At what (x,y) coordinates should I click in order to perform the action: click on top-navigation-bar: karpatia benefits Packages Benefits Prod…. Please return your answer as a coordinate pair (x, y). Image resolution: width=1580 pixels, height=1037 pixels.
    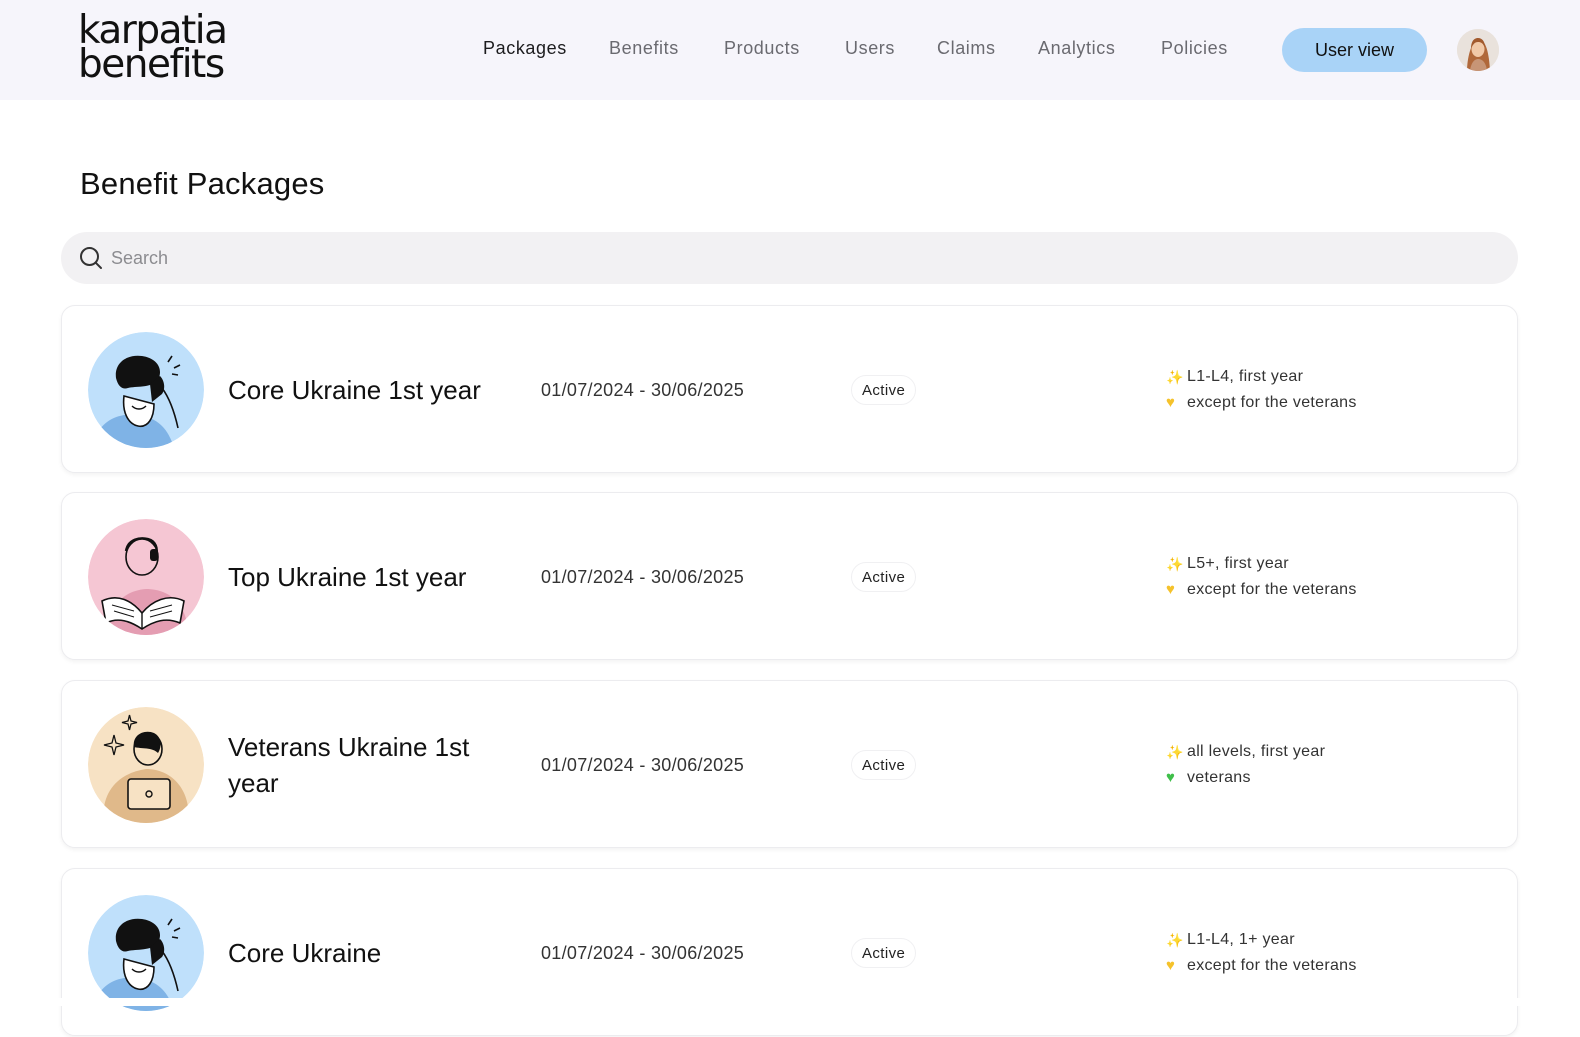
    Looking at the image, I should click on (790, 50).